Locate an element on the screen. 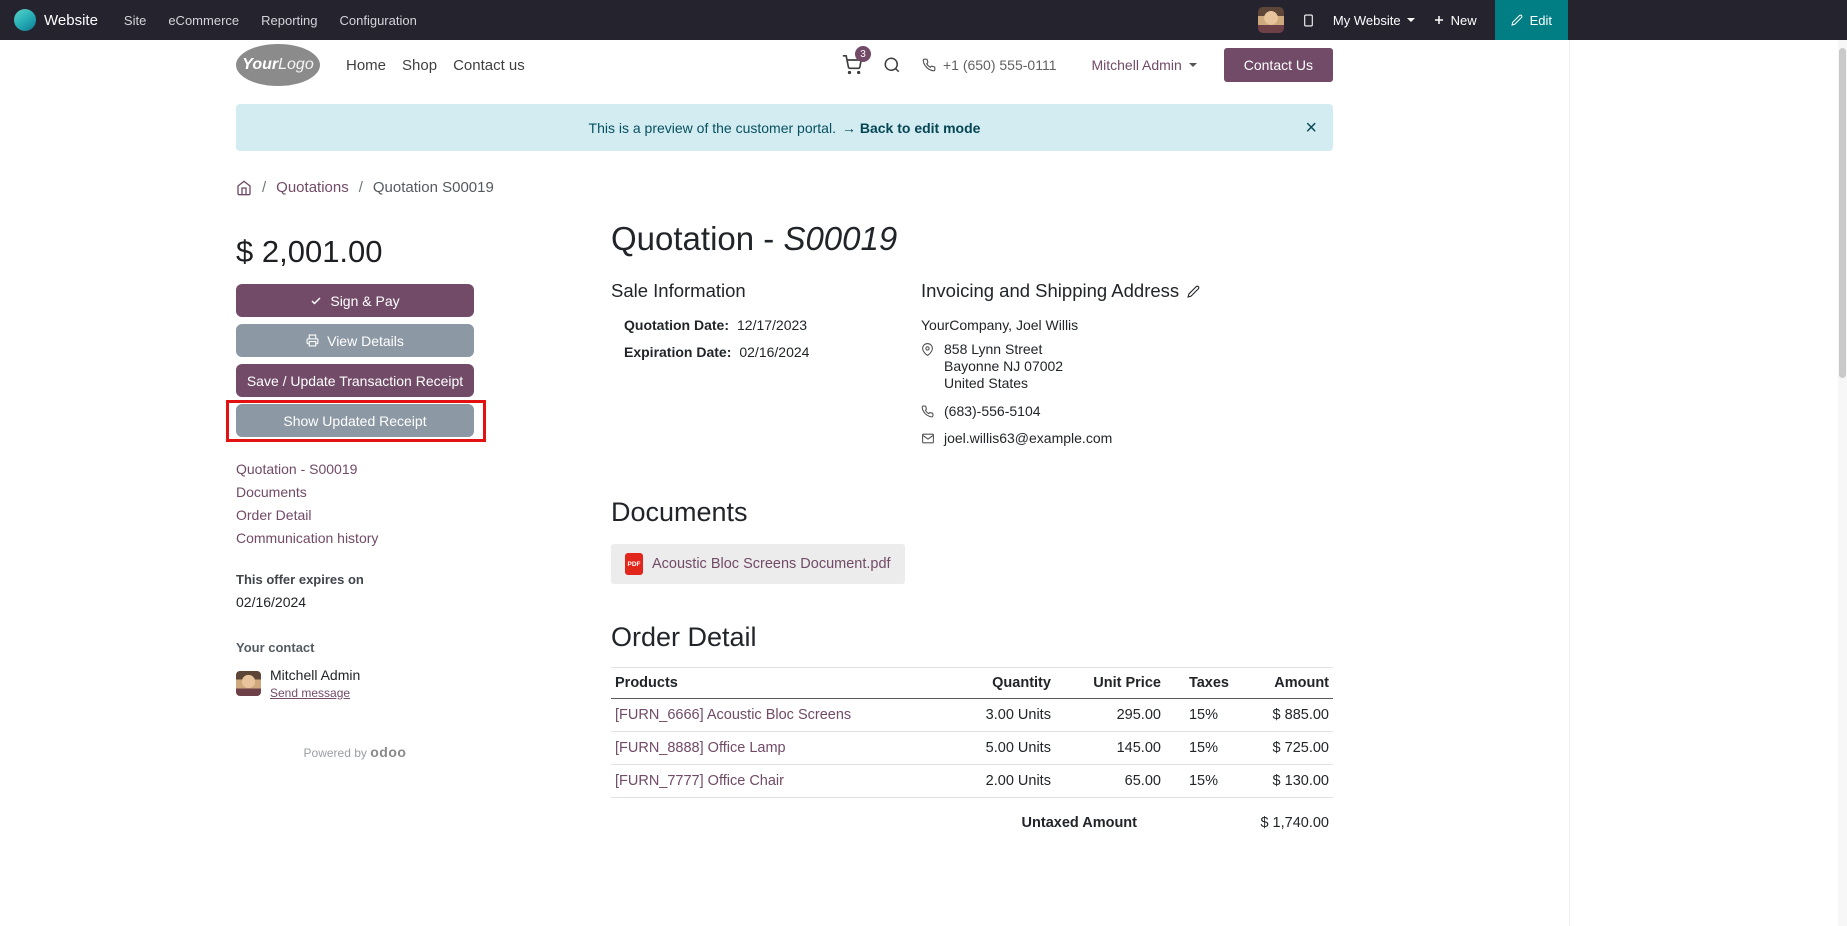 Image resolution: width=1847 pixels, height=926 pixels. phone-icon is located at coordinates (928, 411).